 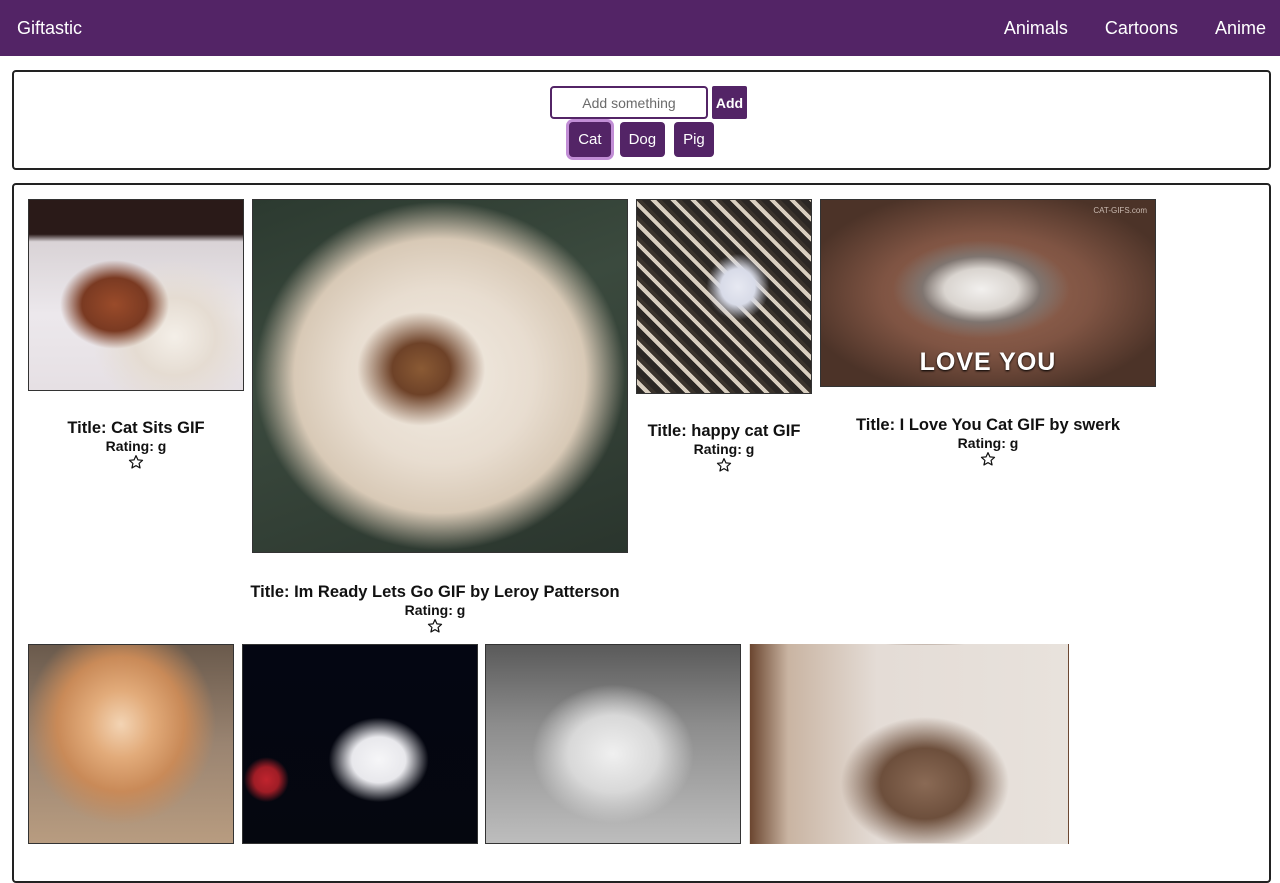 What do you see at coordinates (729, 102) in the screenshot?
I see `add-button: Add` at bounding box center [729, 102].